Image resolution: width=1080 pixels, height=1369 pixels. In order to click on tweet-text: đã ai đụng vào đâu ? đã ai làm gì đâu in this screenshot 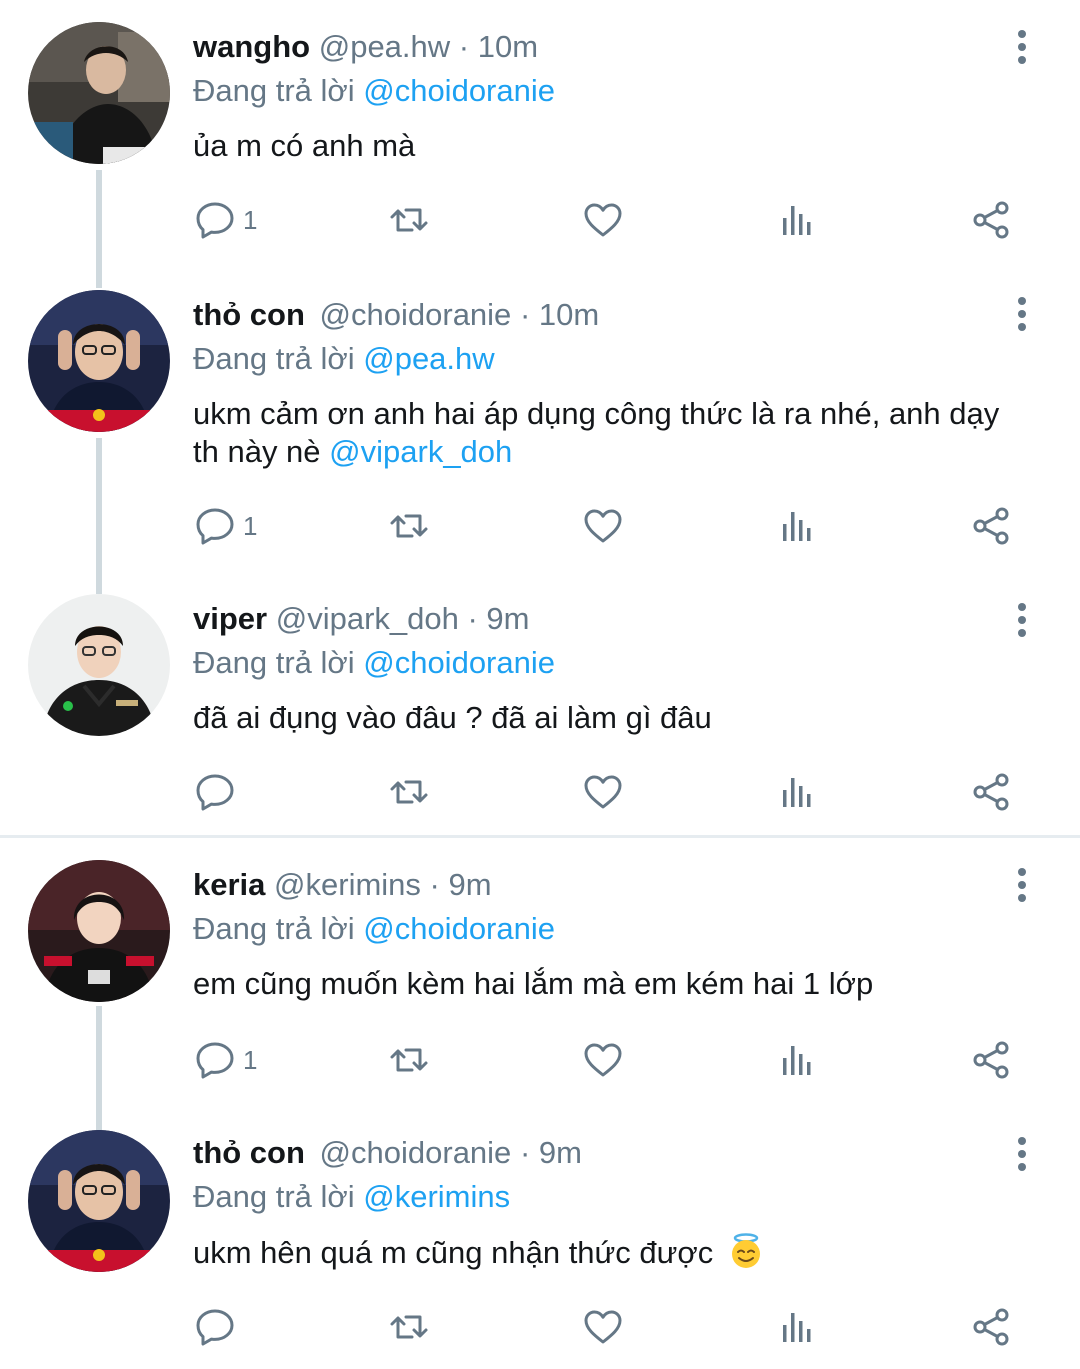, I will do `click(452, 717)`.